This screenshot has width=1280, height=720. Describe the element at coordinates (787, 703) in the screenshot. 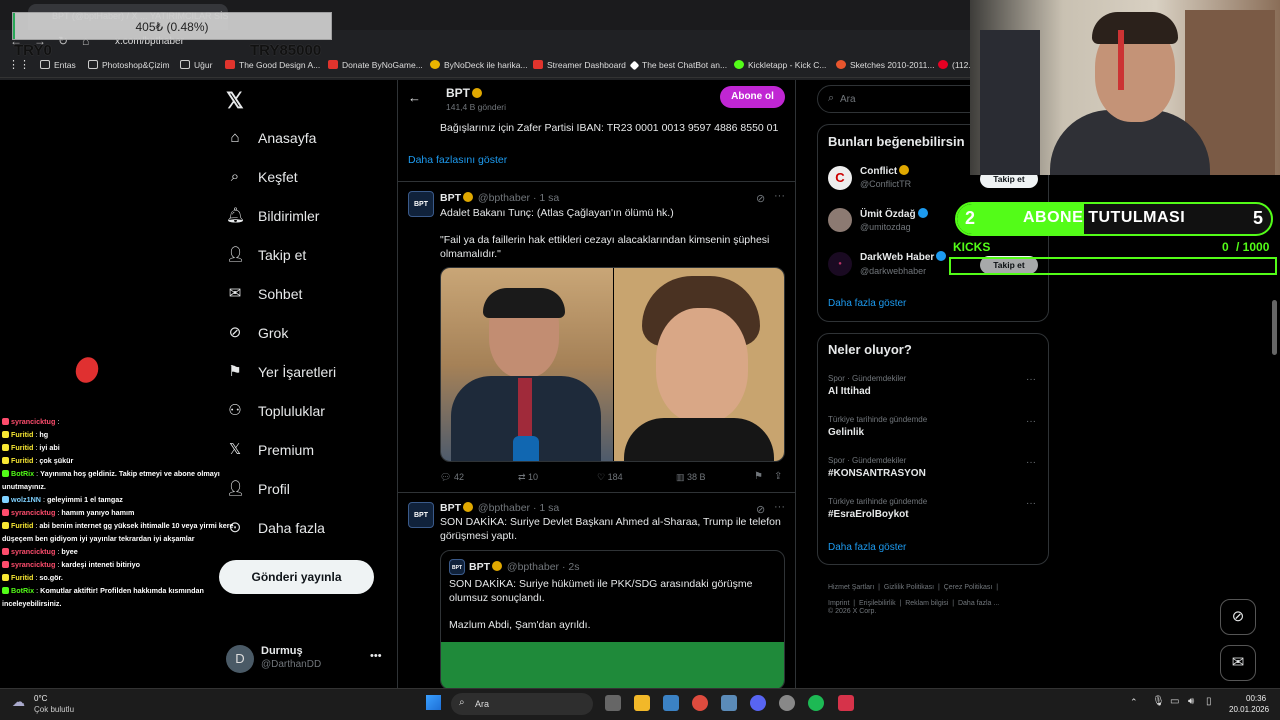

I see `obs-icon` at that location.